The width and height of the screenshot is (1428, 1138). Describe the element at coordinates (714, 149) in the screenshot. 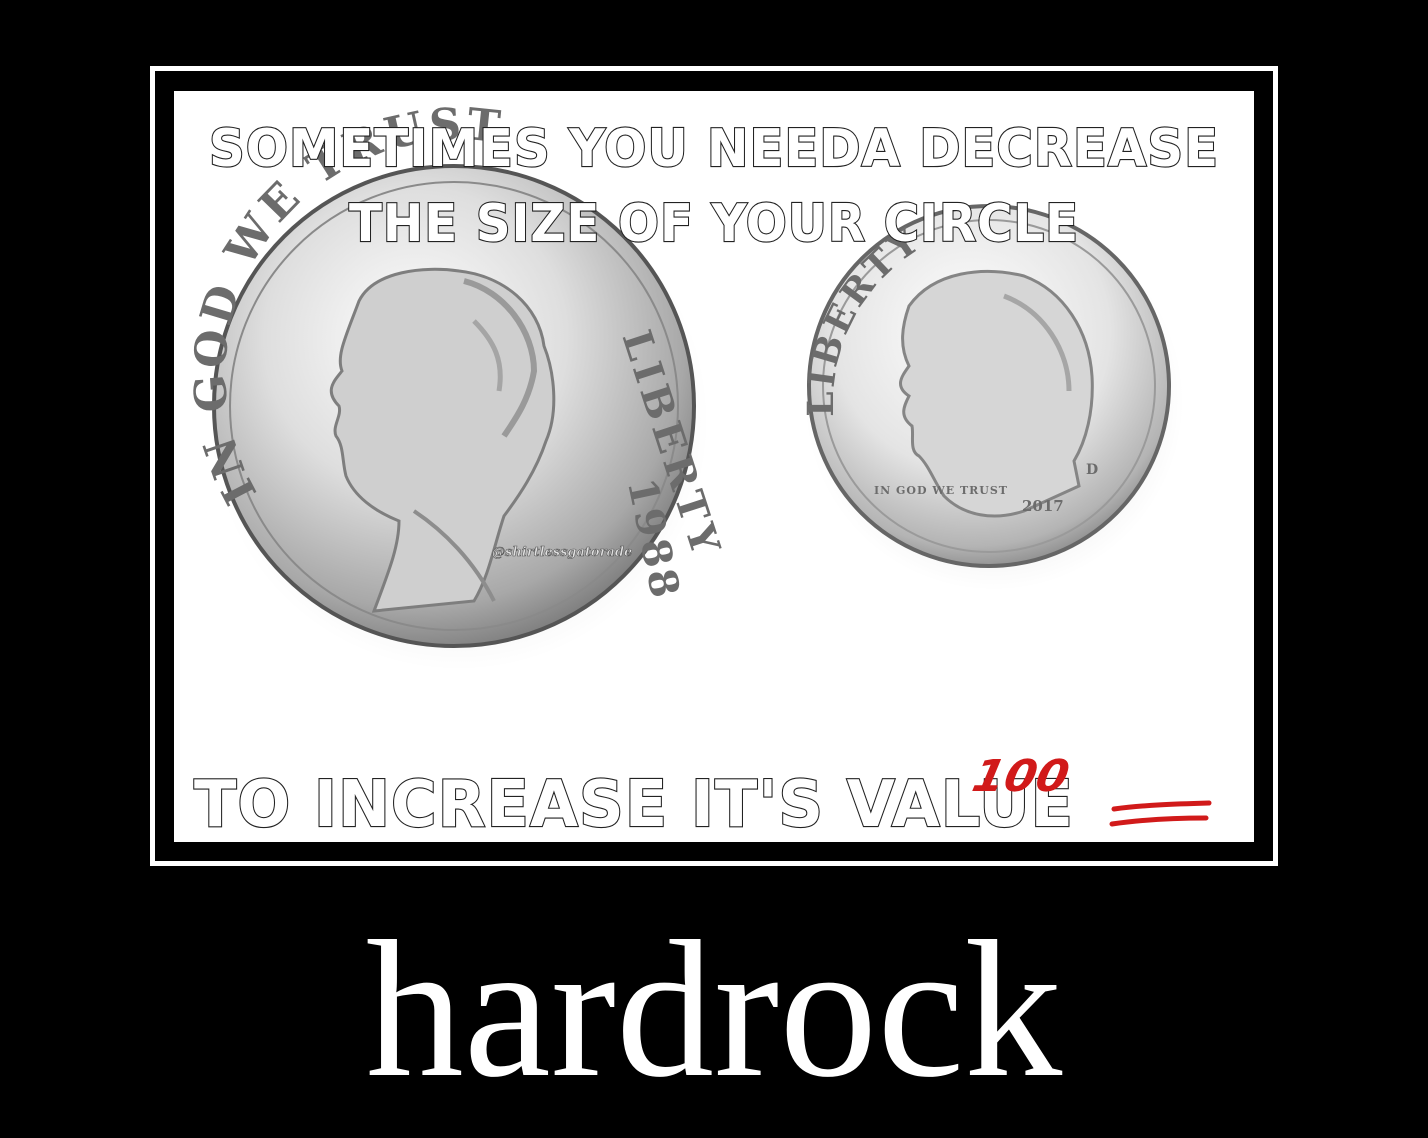

I see `top-caption-line-1: SOMETIMES YOU NEEDA DECREASE` at that location.